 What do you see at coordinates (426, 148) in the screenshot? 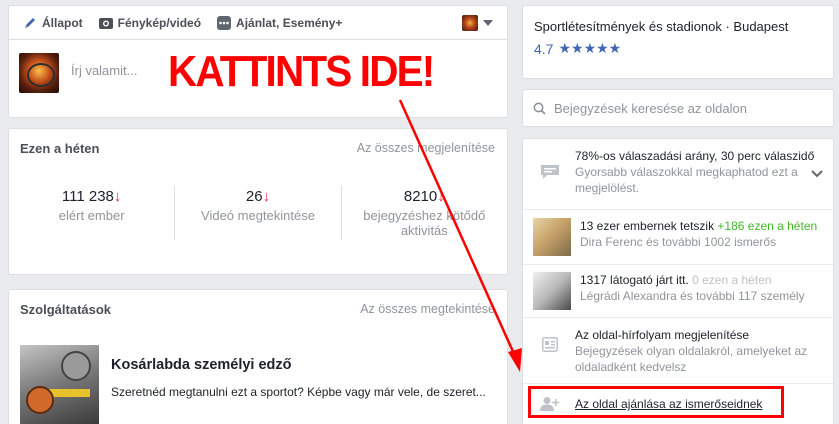
I see `stats-see-all-link: Az összes megjelenítése` at bounding box center [426, 148].